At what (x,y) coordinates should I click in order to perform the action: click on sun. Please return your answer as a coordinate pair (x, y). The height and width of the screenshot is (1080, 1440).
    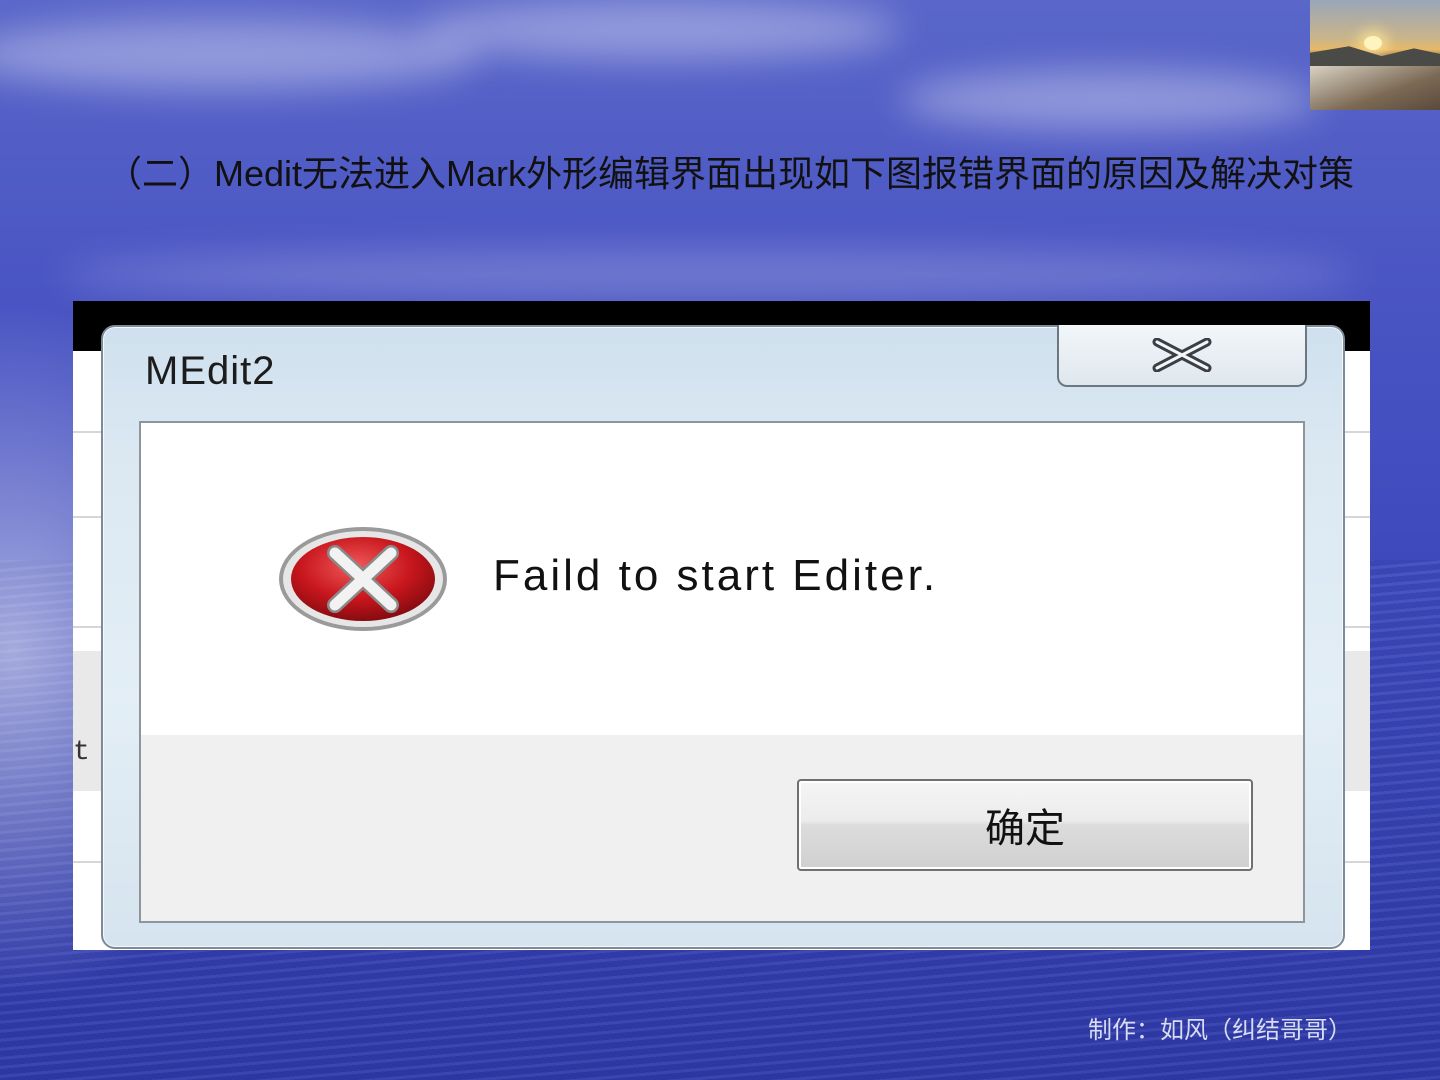
    Looking at the image, I should click on (1373, 43).